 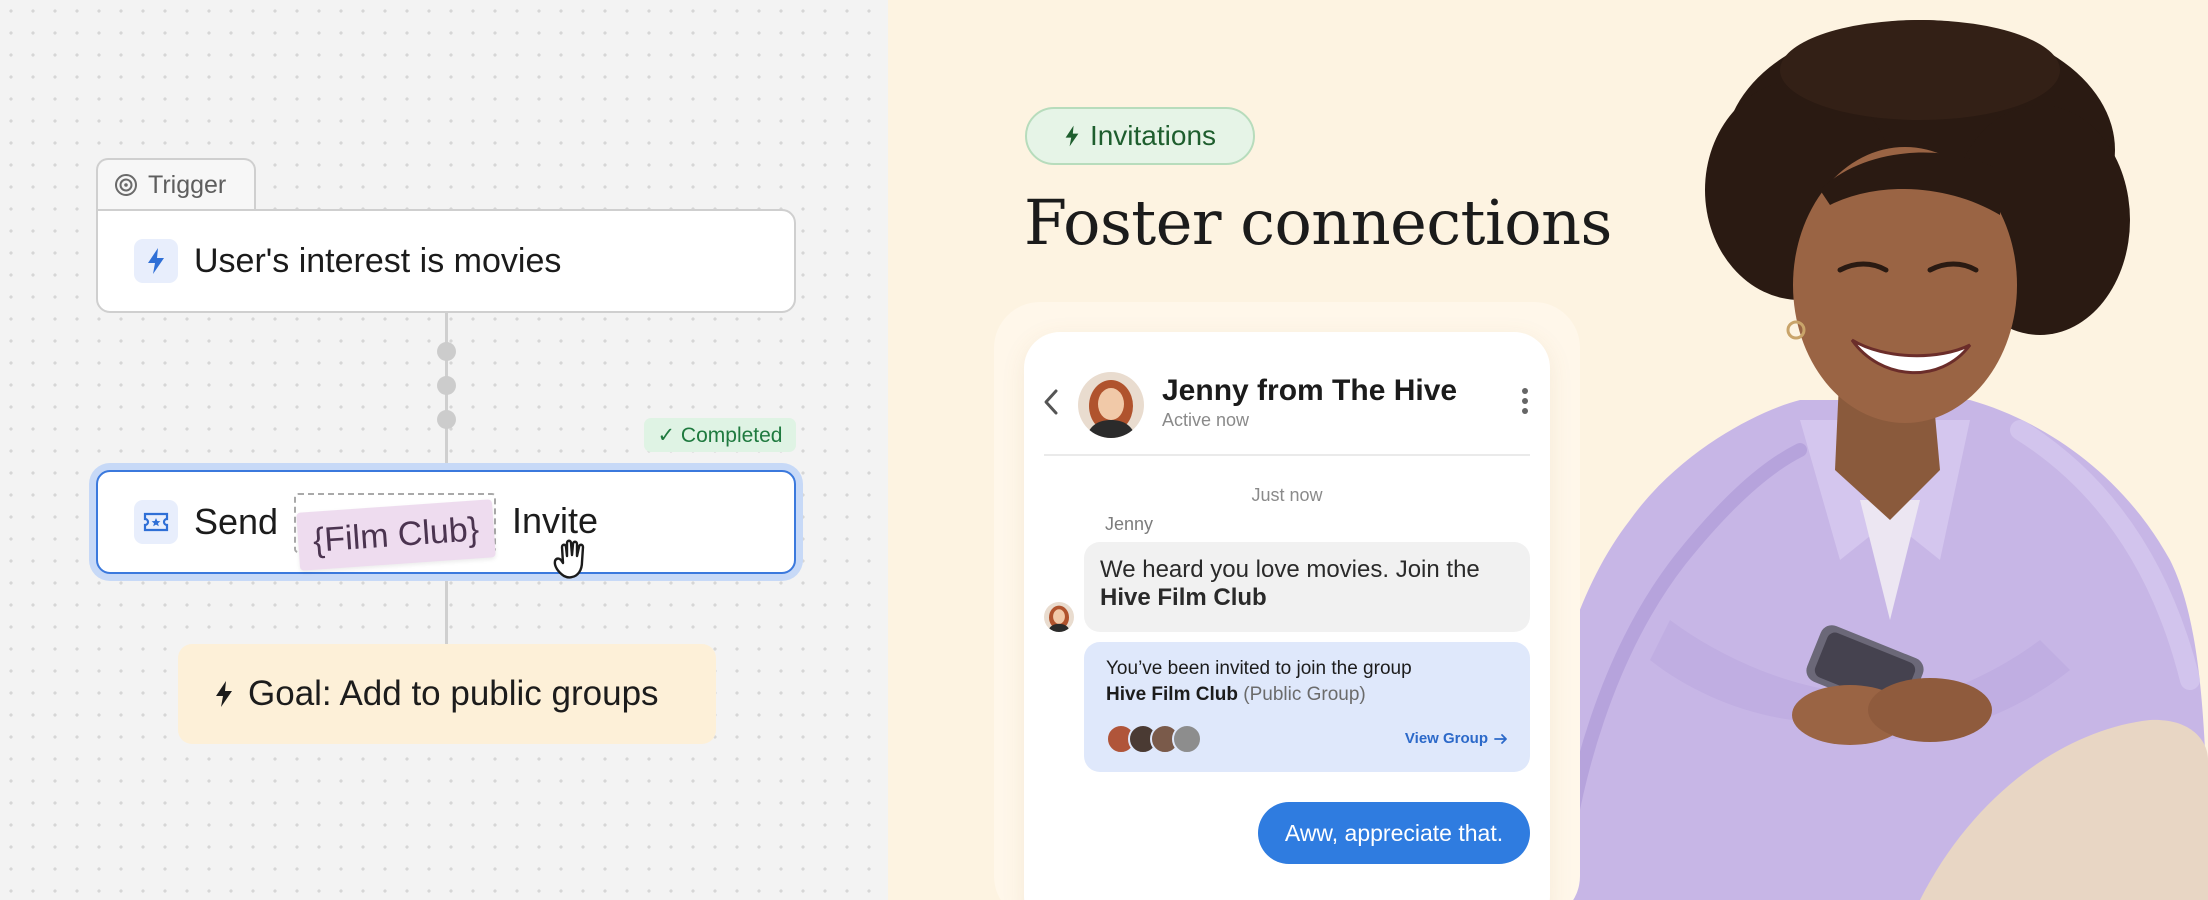 I want to click on target-icon, so click(x=126, y=185).